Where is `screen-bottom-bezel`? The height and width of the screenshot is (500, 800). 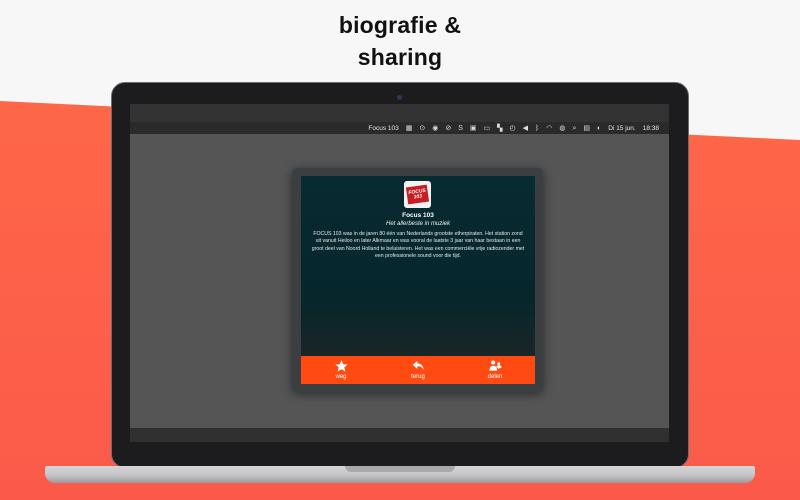 screen-bottom-bezel is located at coordinates (399, 435).